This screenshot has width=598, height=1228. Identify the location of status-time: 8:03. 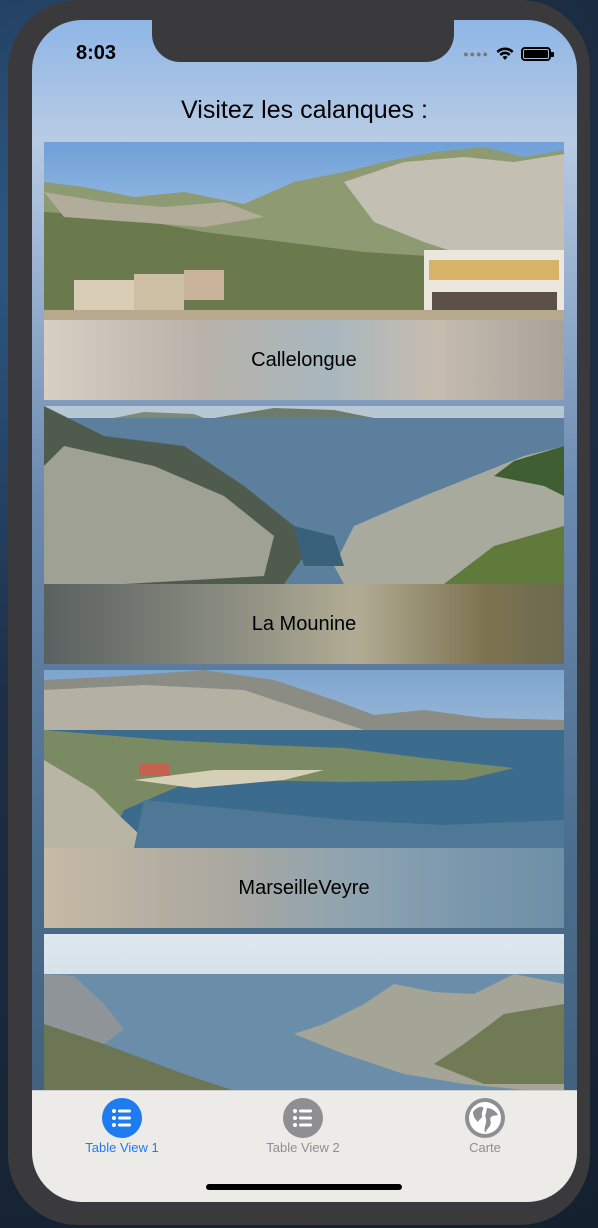
(96, 53).